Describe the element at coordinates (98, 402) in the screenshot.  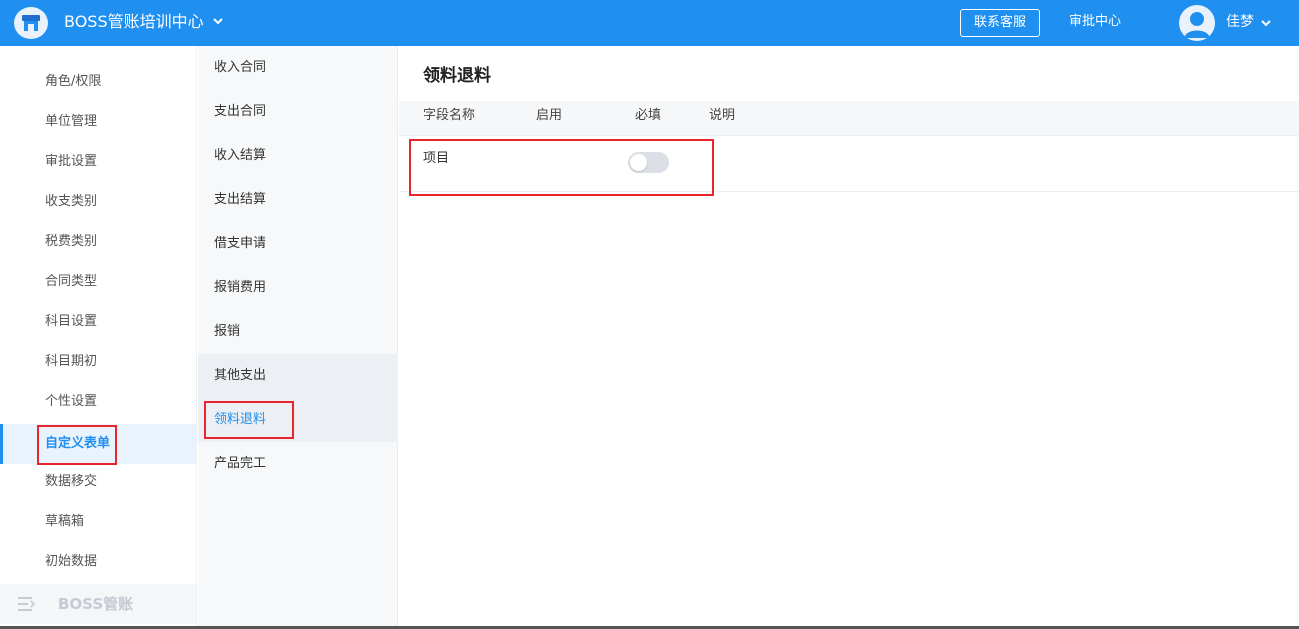
I see `sidebar-item-personalization: 个性设置` at that location.